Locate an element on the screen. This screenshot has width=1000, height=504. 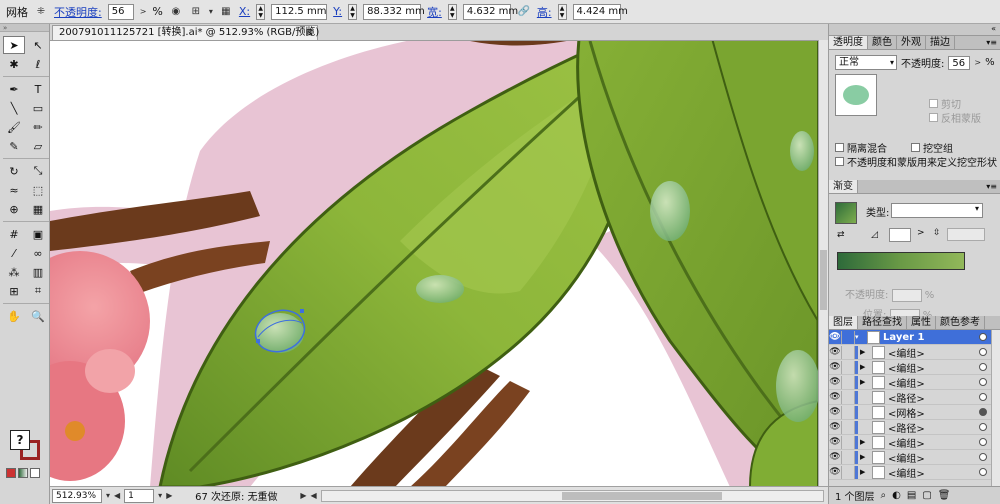
new-sublayer-icon: ▤ is located at coordinates (911, 495).